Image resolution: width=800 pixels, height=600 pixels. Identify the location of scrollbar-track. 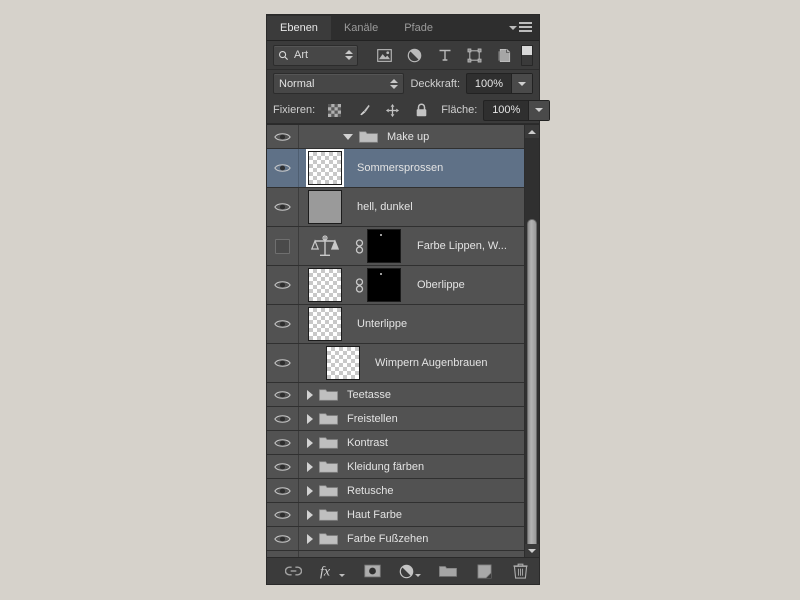
(532, 344).